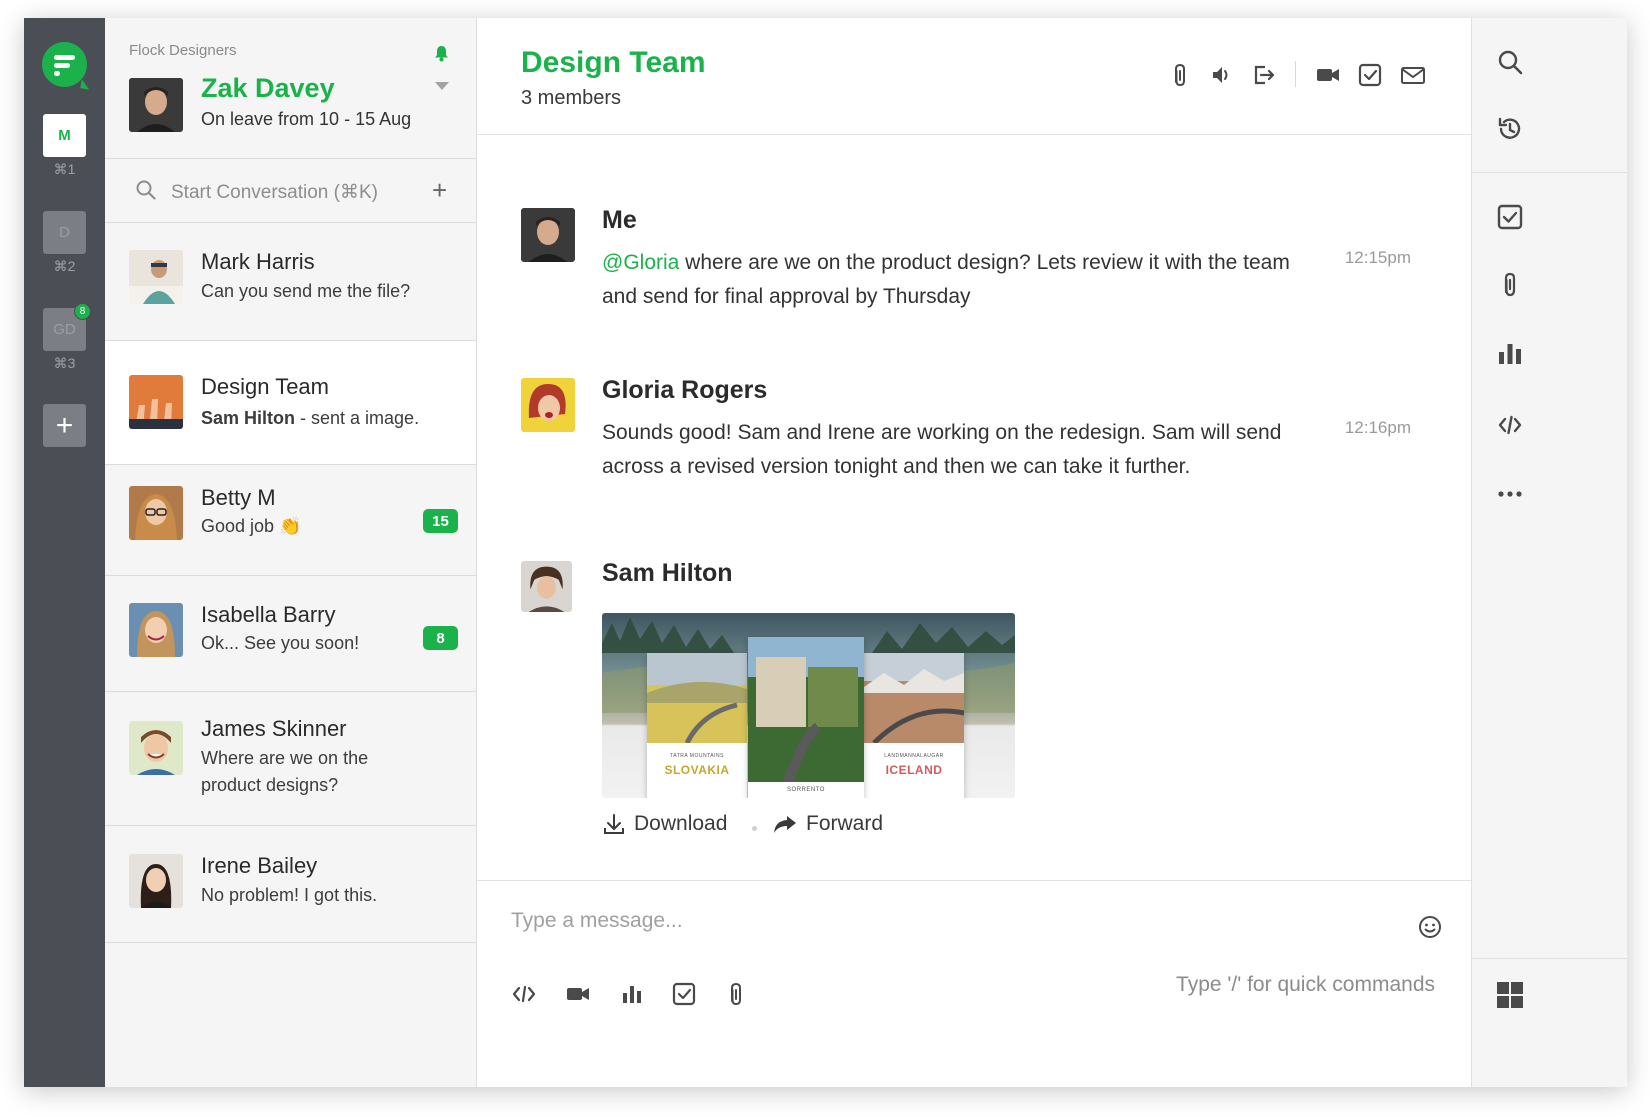 The image size is (1650, 1117). I want to click on user-name: Zak Davey, so click(268, 88).